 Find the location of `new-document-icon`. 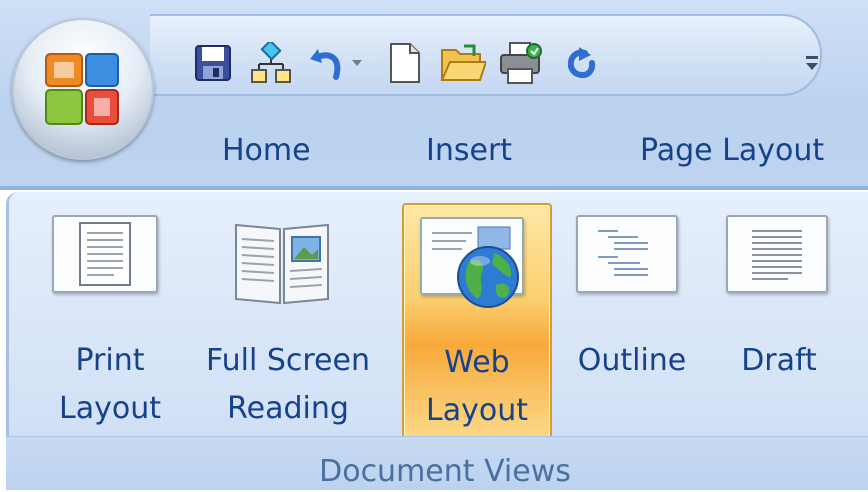

new-document-icon is located at coordinates (405, 63).